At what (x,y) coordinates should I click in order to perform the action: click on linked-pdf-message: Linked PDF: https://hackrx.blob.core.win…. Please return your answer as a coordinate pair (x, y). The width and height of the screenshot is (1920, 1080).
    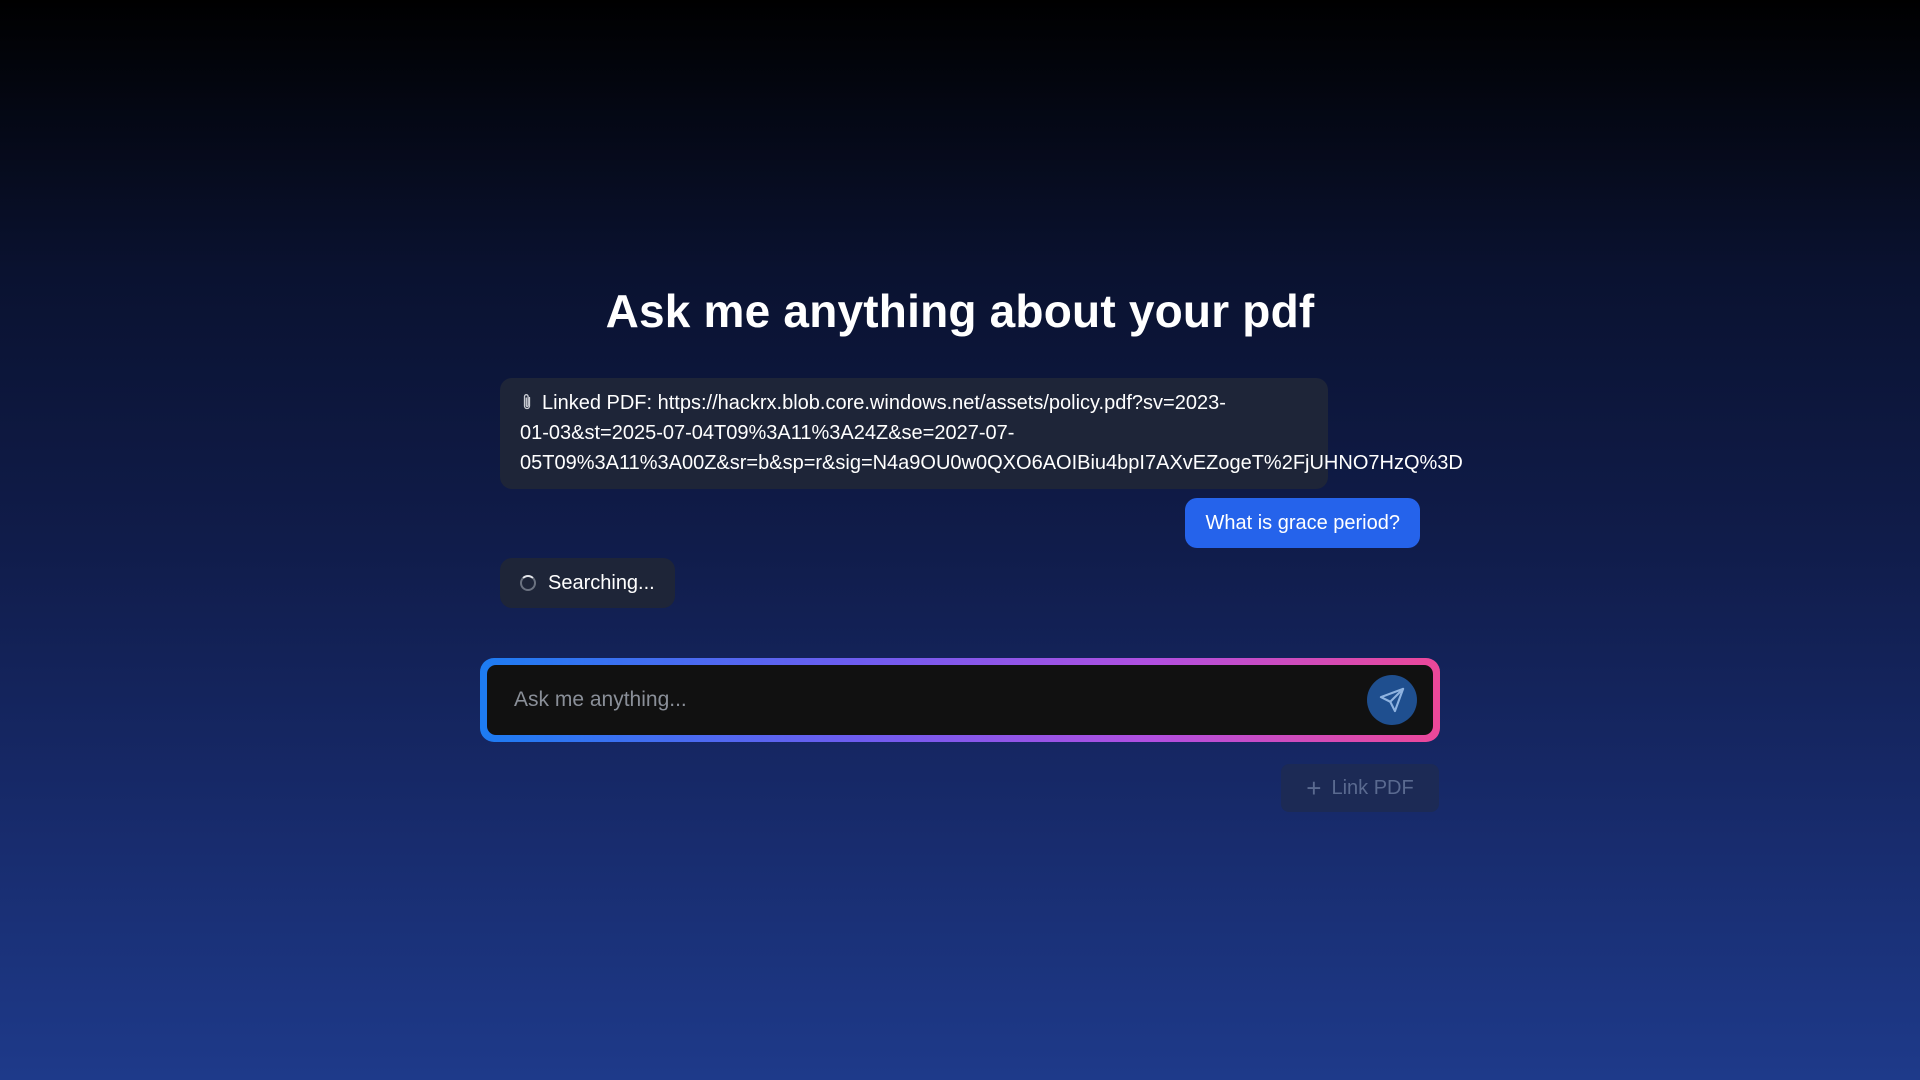
    Looking at the image, I should click on (981, 433).